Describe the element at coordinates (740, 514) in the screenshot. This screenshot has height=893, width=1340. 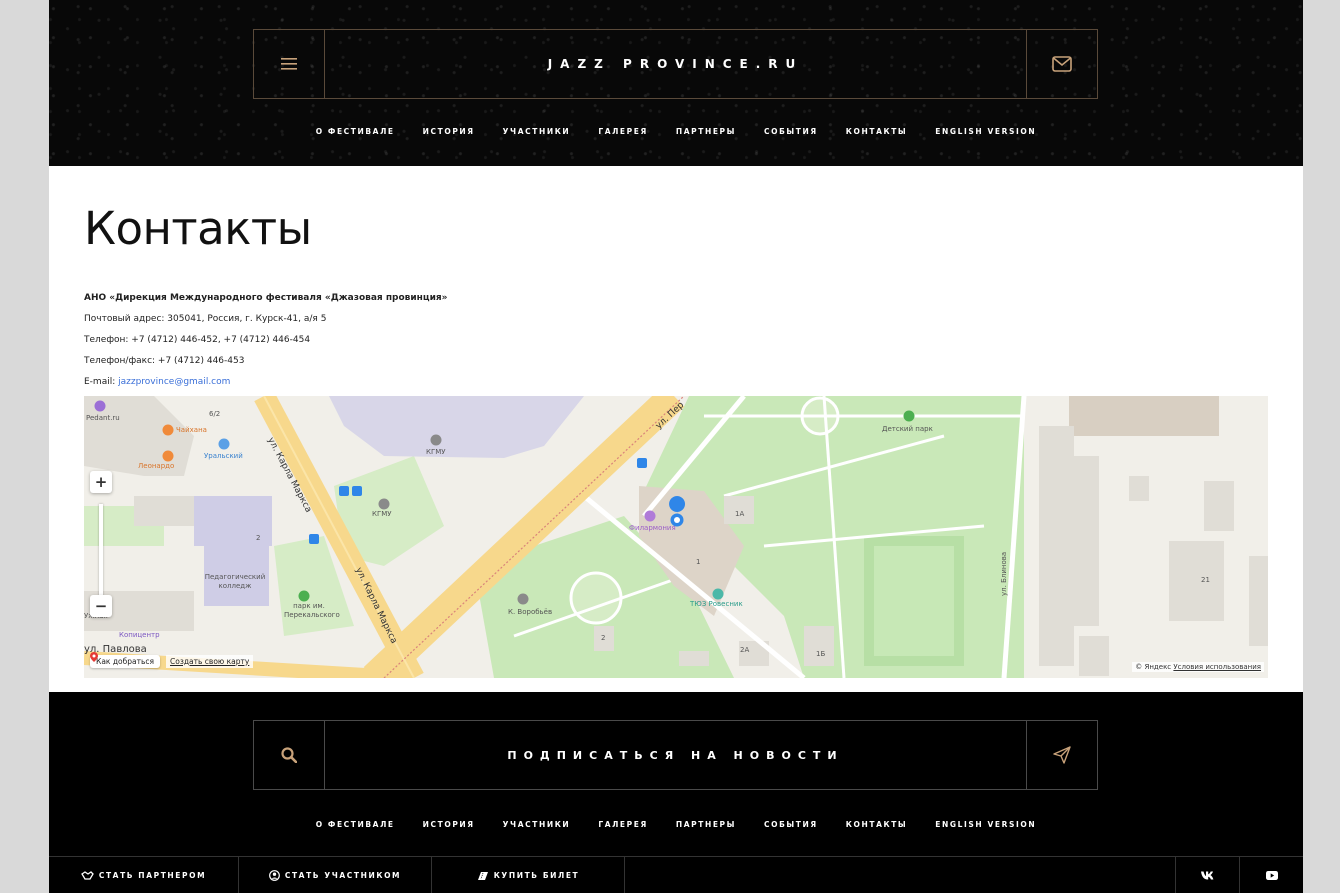
I see `map-label-1a: 1А` at that location.